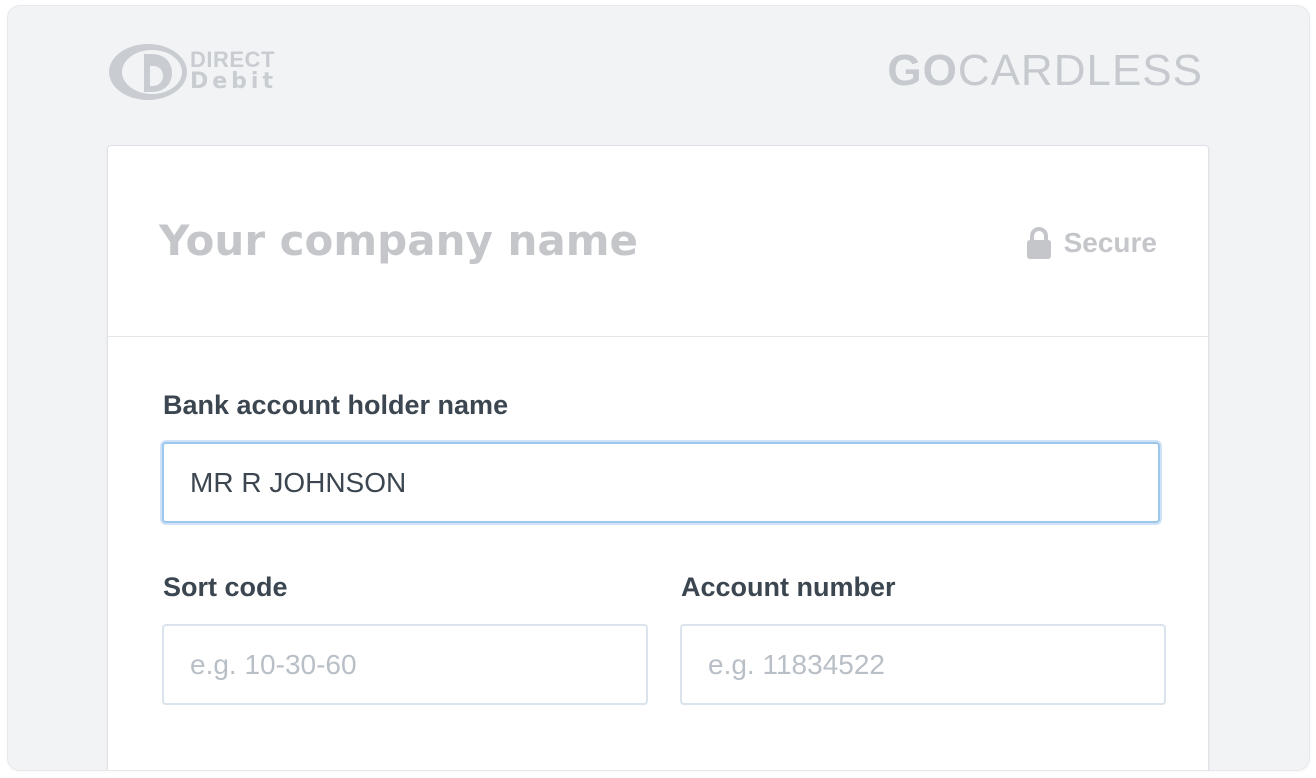  I want to click on secure-indicator: Secure, so click(1091, 243).